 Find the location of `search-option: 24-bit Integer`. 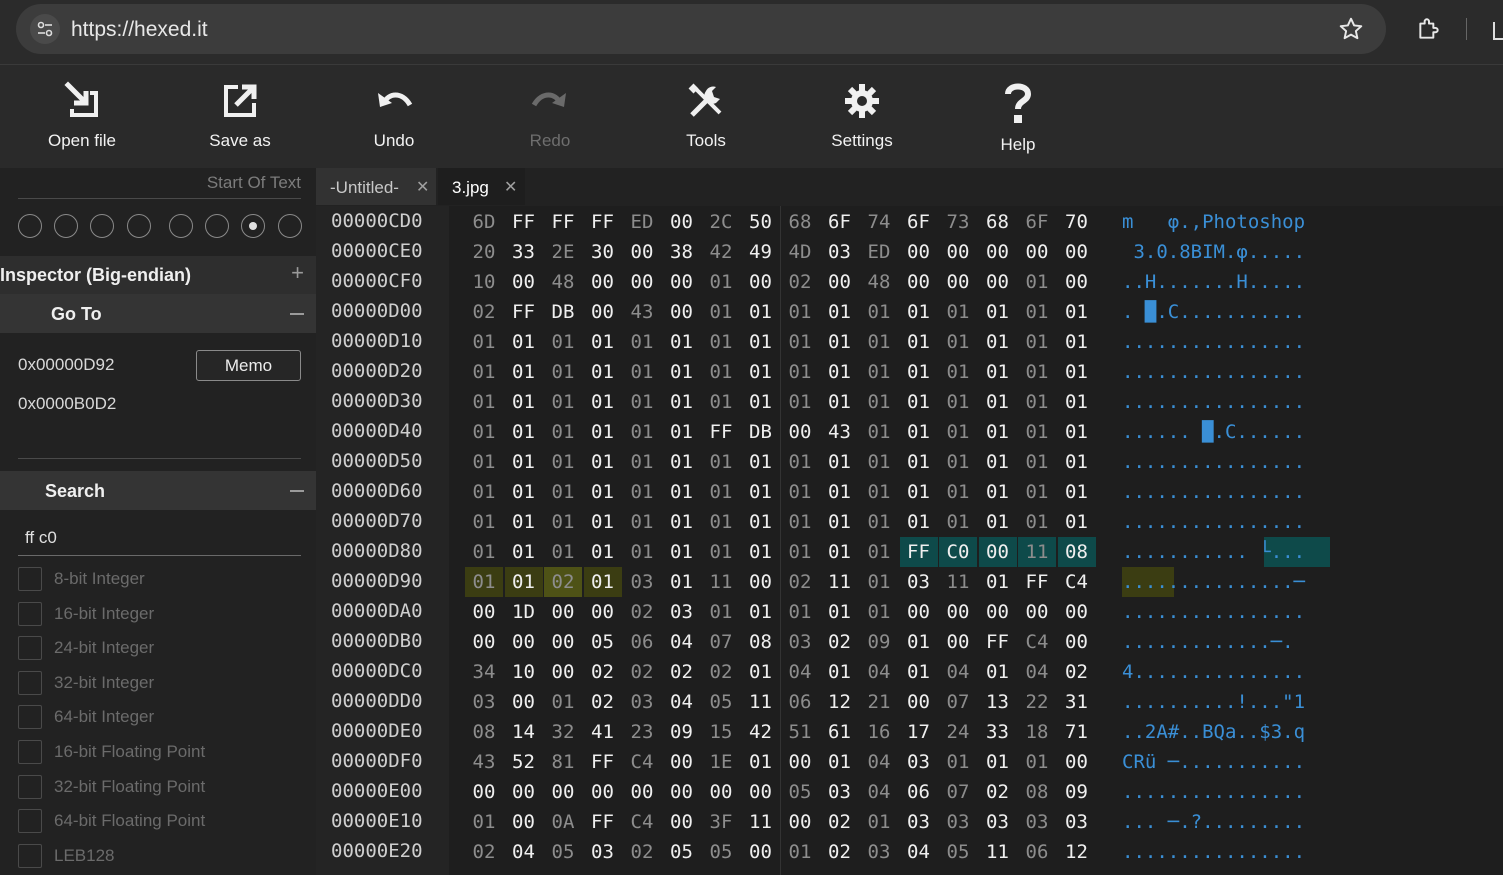

search-option: 24-bit Integer is located at coordinates (163, 648).